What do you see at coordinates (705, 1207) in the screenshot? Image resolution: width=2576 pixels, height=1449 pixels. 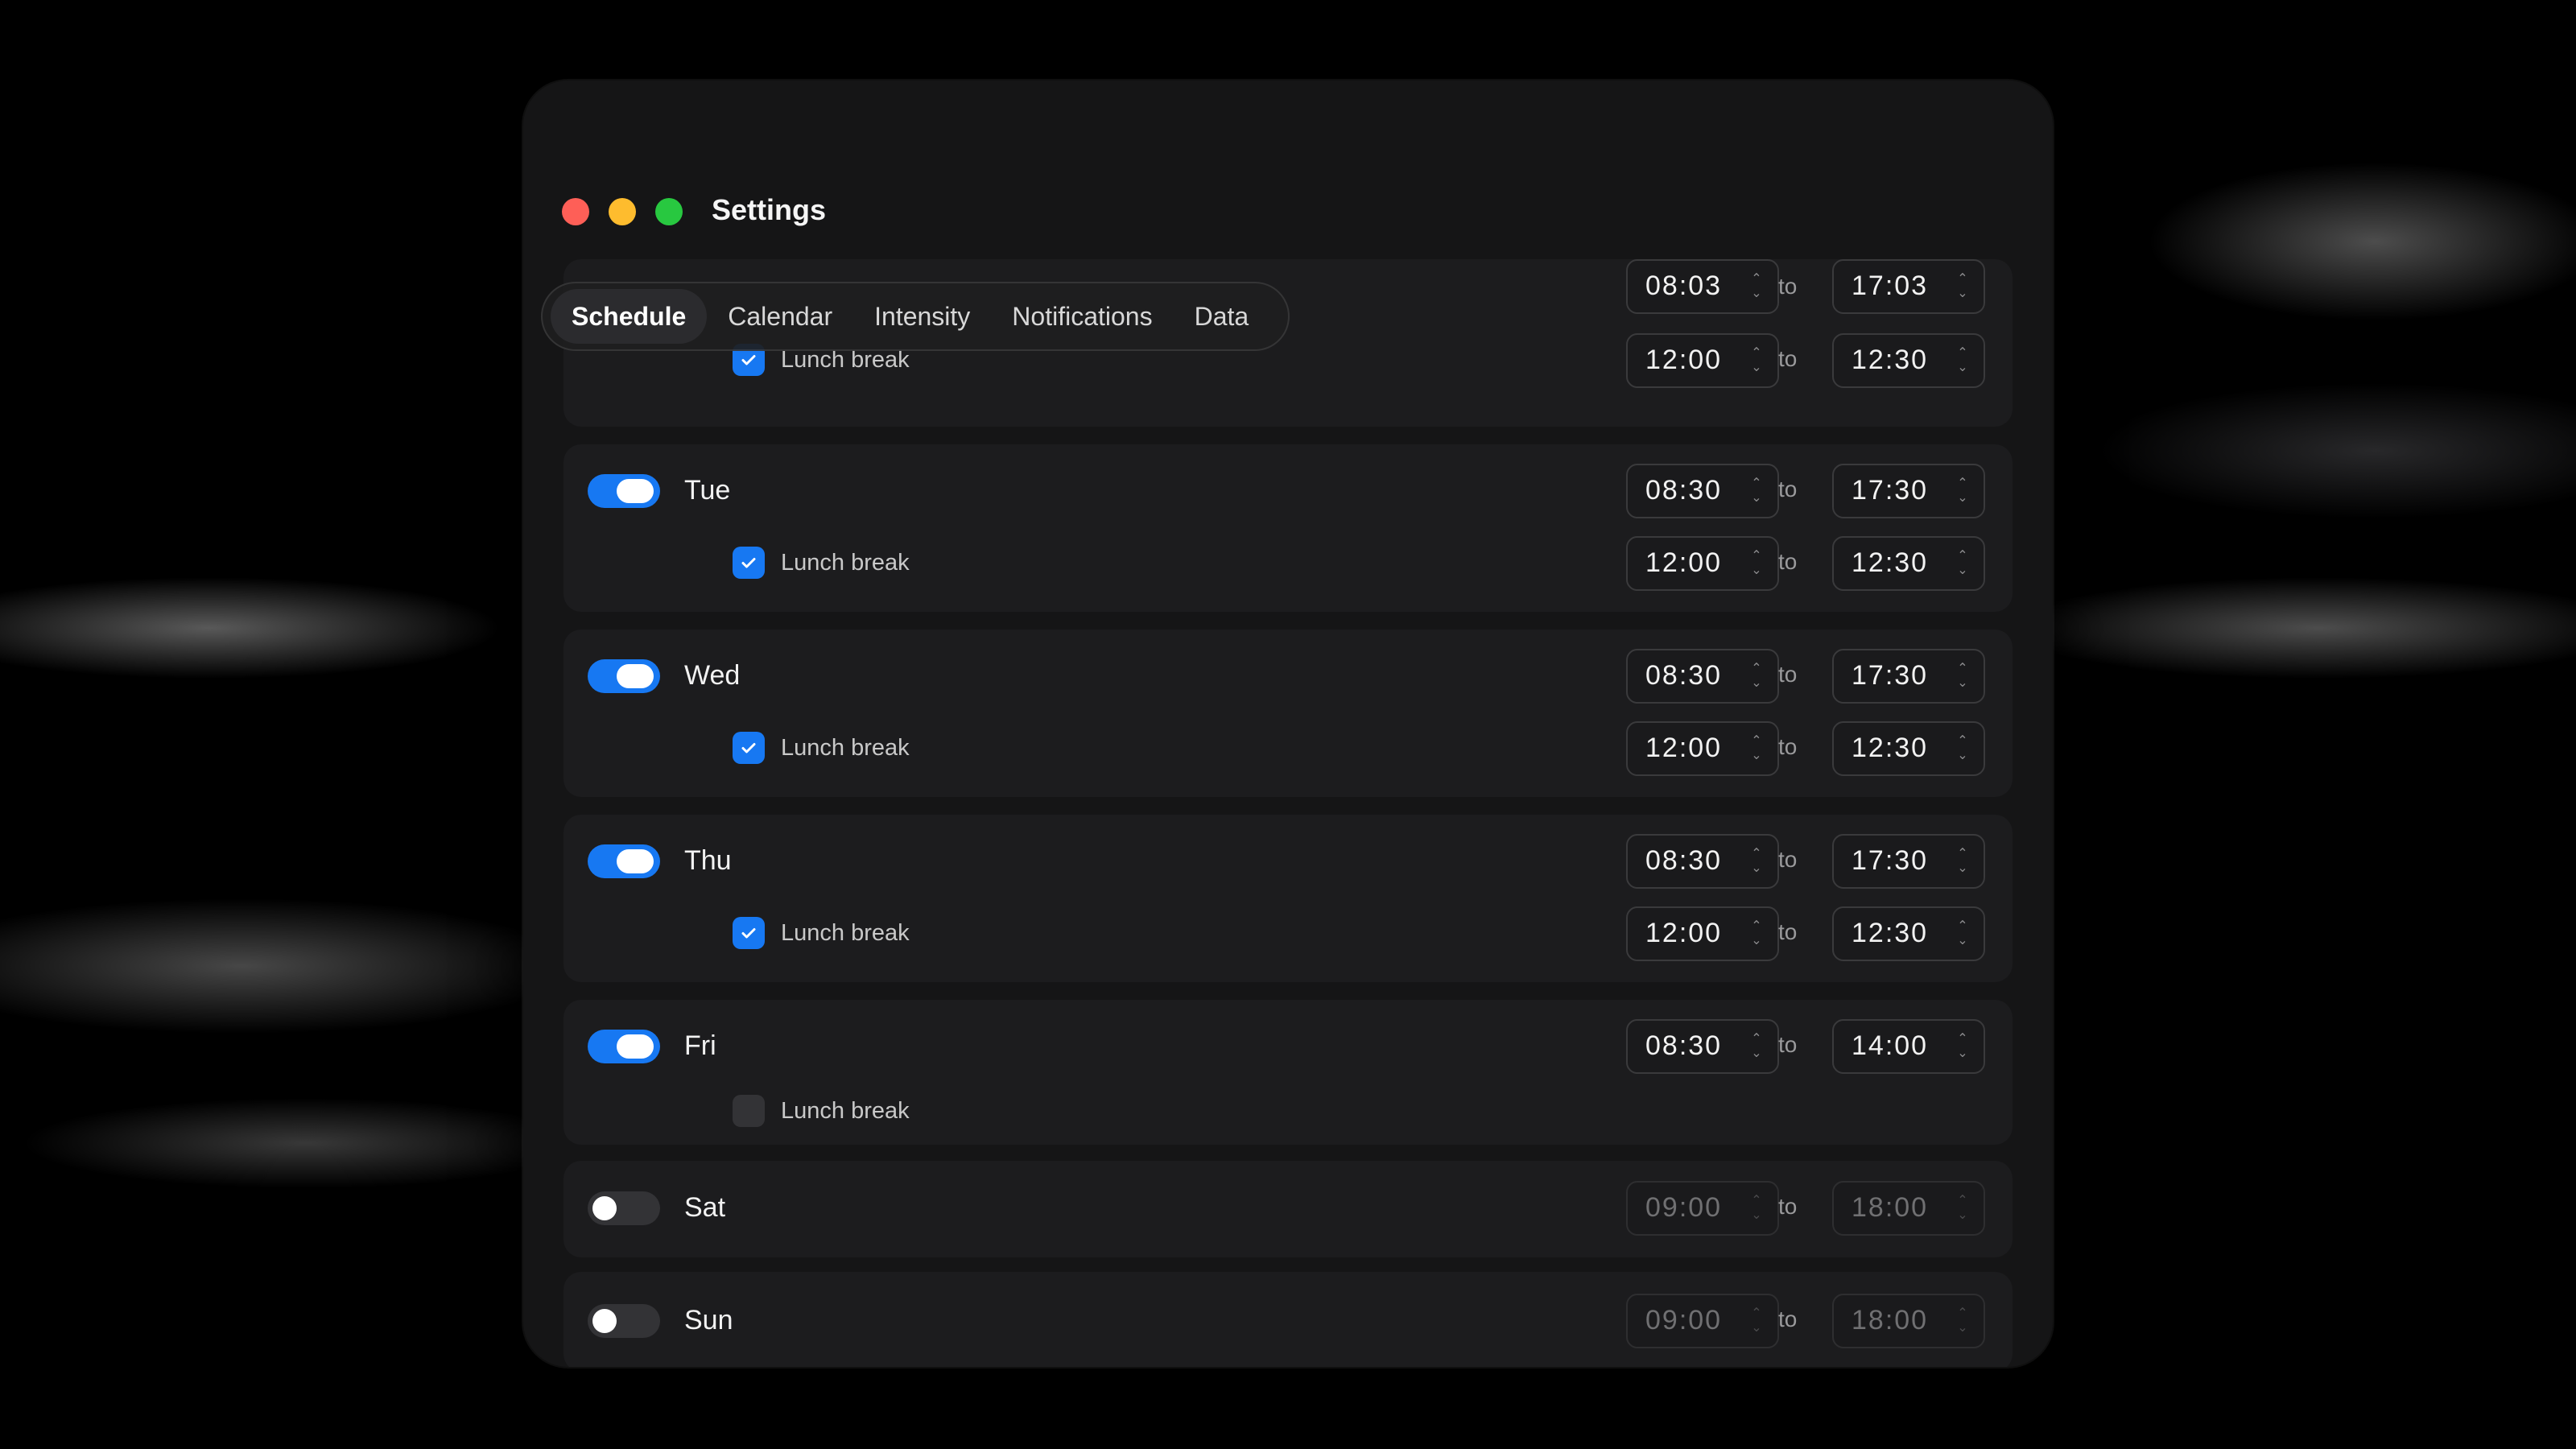 I see `day-label: Sat` at bounding box center [705, 1207].